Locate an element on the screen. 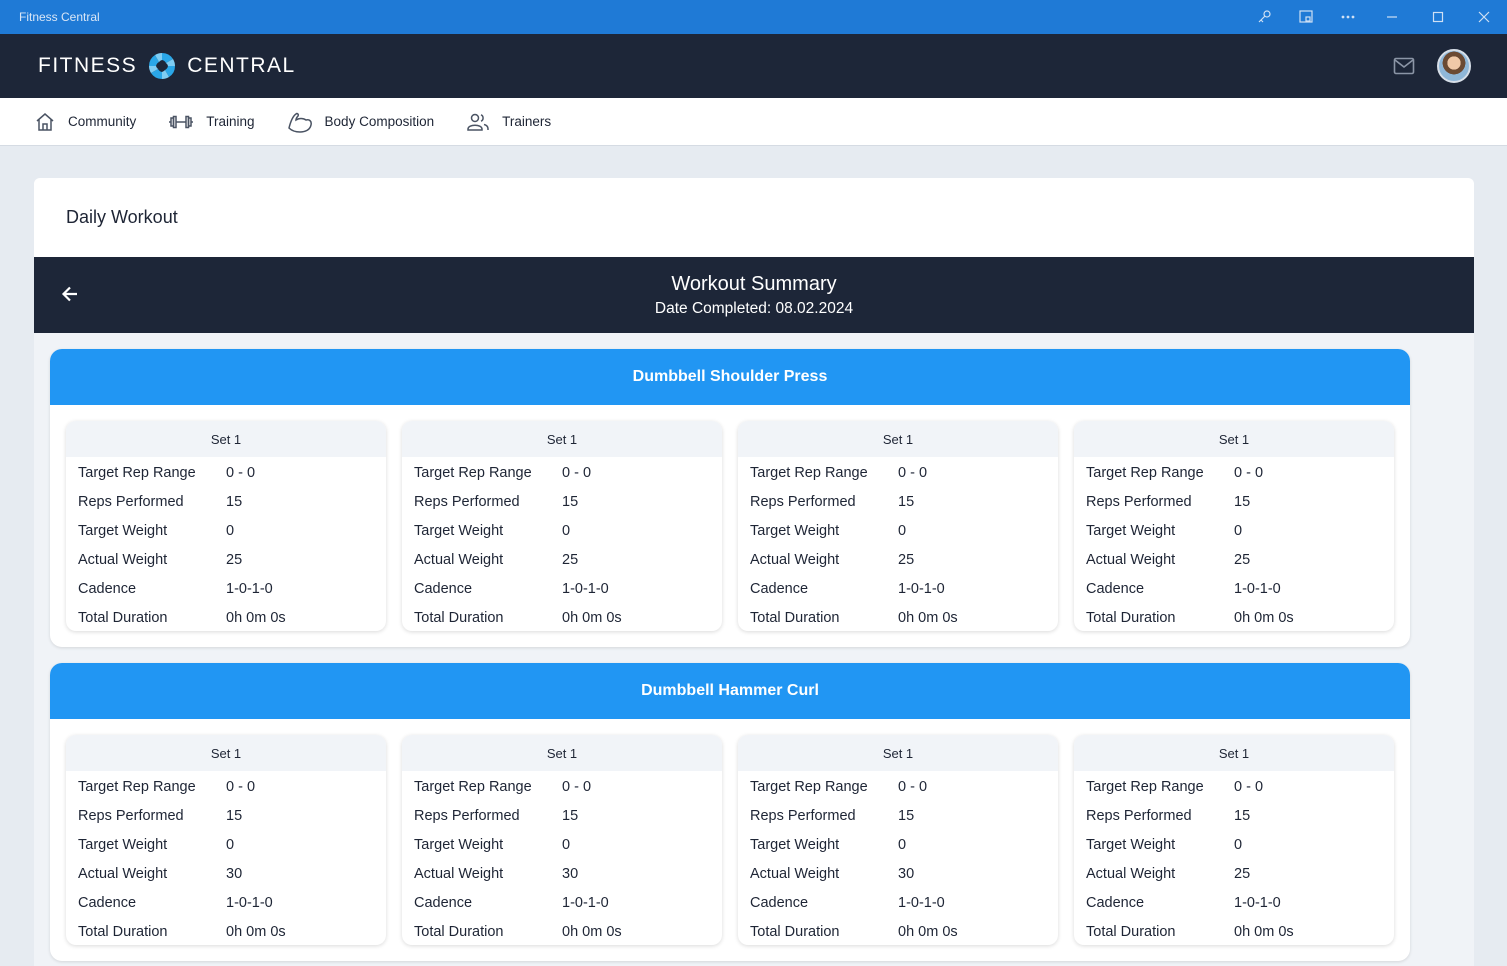 The height and width of the screenshot is (966, 1507). nav-label-body-composition: Body Composition is located at coordinates (379, 121).